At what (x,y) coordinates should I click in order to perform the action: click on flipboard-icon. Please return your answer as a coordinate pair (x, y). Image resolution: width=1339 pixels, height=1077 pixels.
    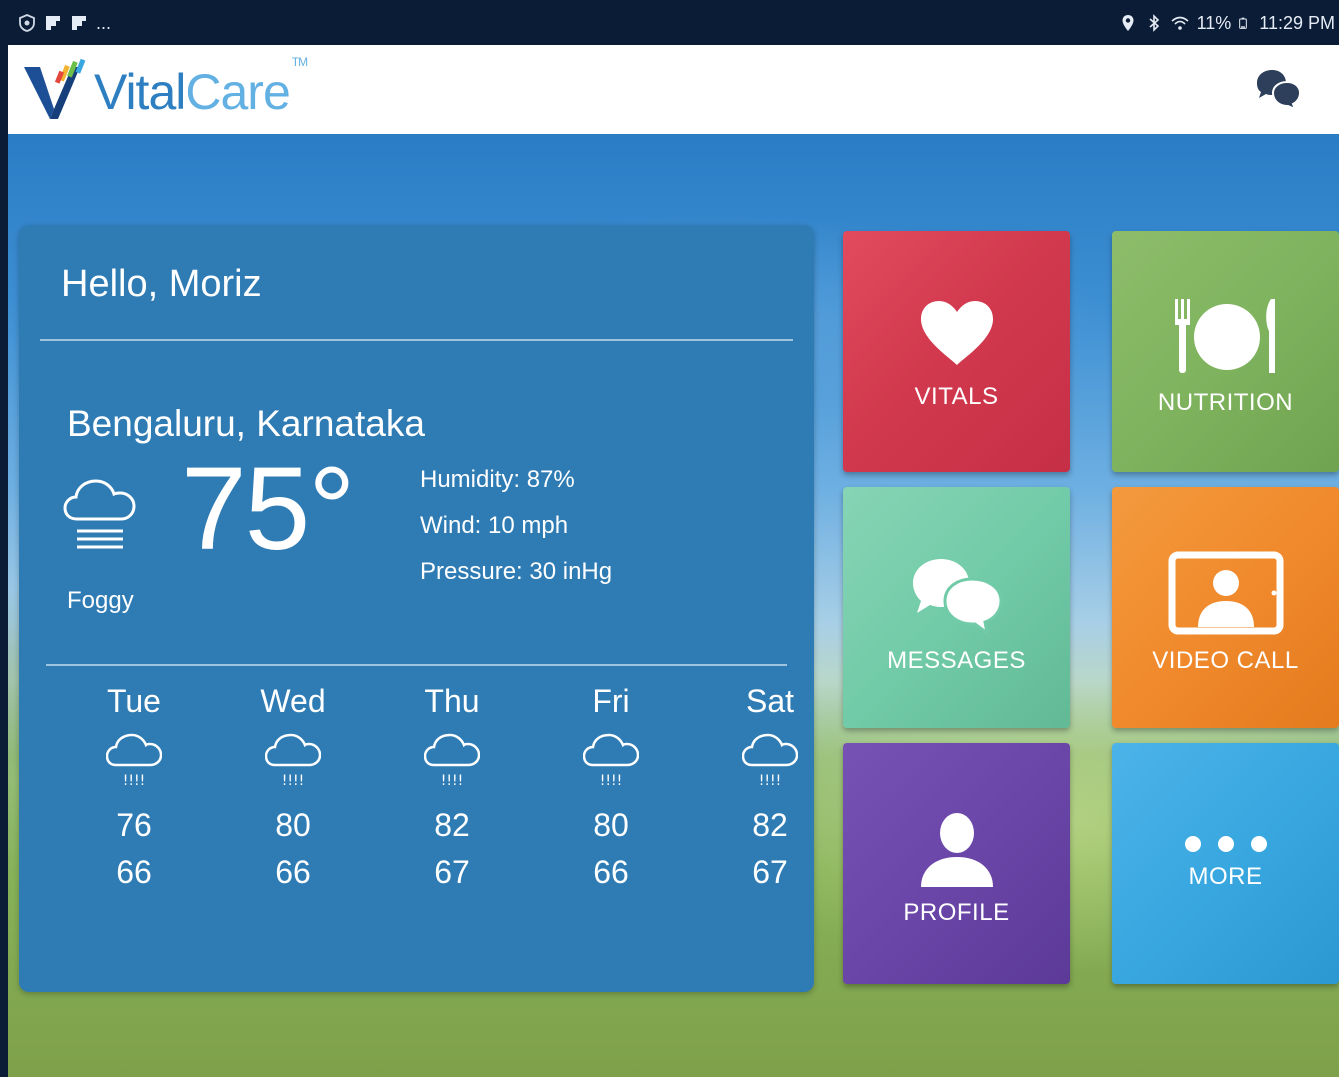
    Looking at the image, I should click on (53, 23).